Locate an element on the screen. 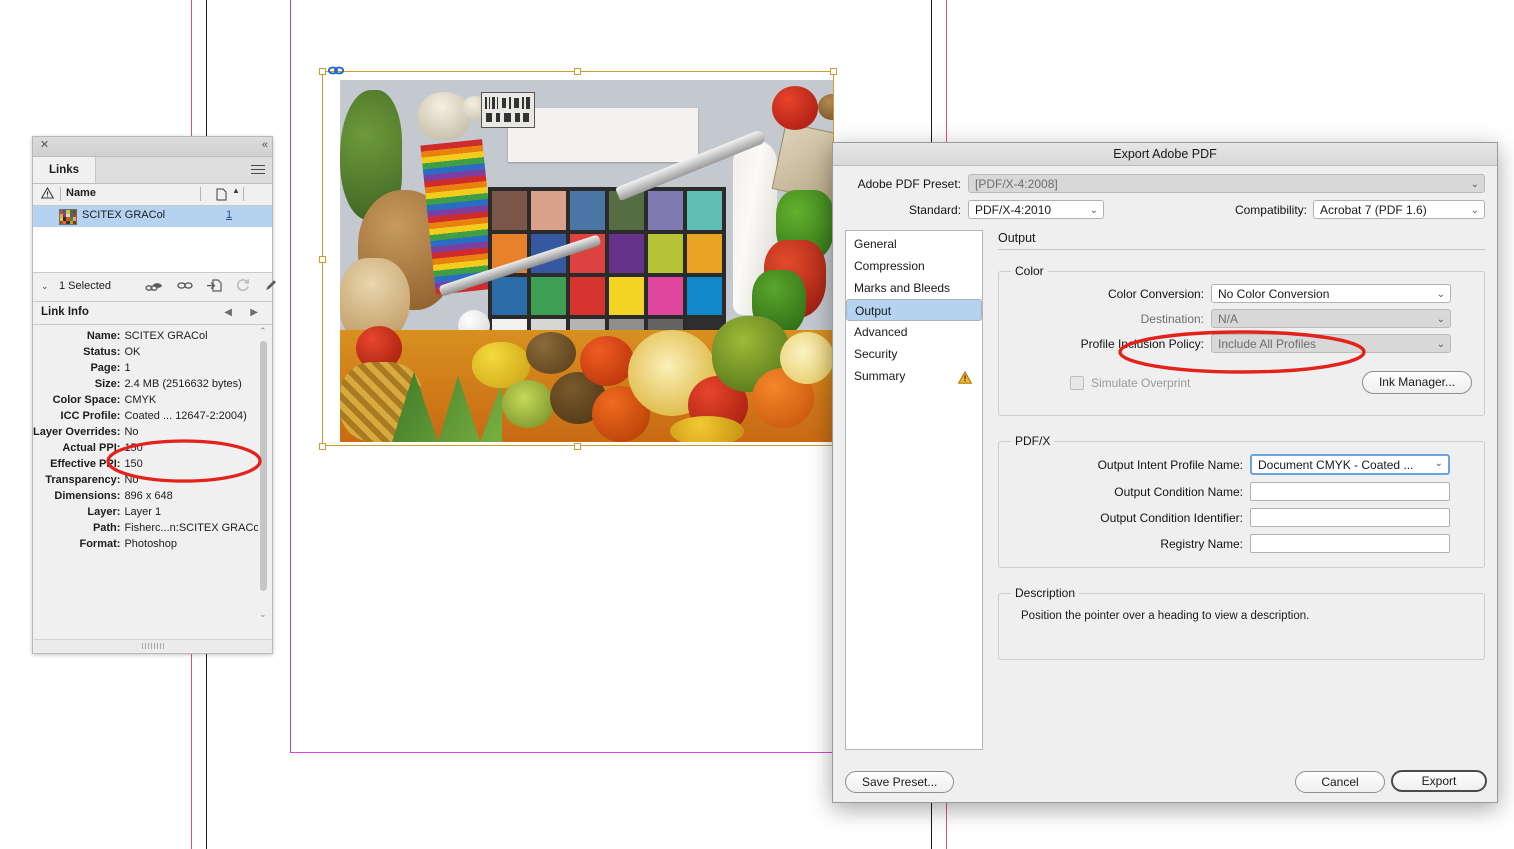  resize-grip is located at coordinates (154, 646).